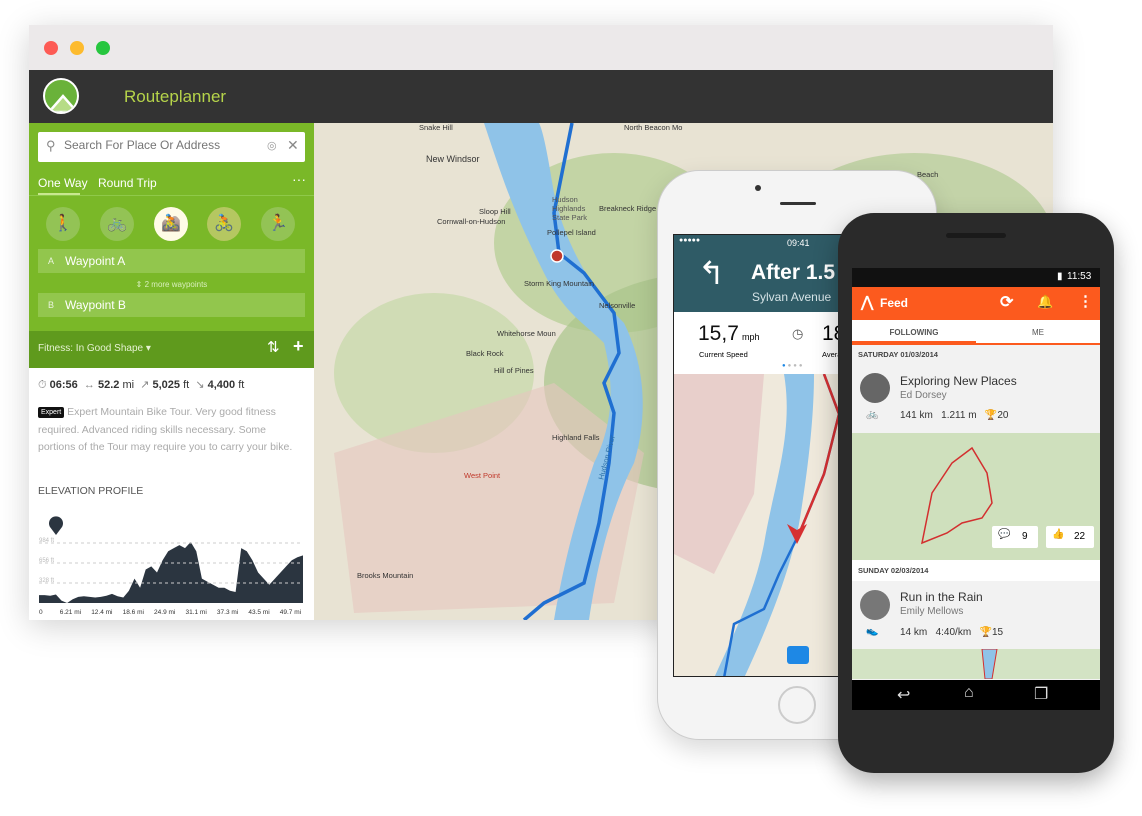  What do you see at coordinates (976, 664) in the screenshot?
I see `activity-map` at bounding box center [976, 664].